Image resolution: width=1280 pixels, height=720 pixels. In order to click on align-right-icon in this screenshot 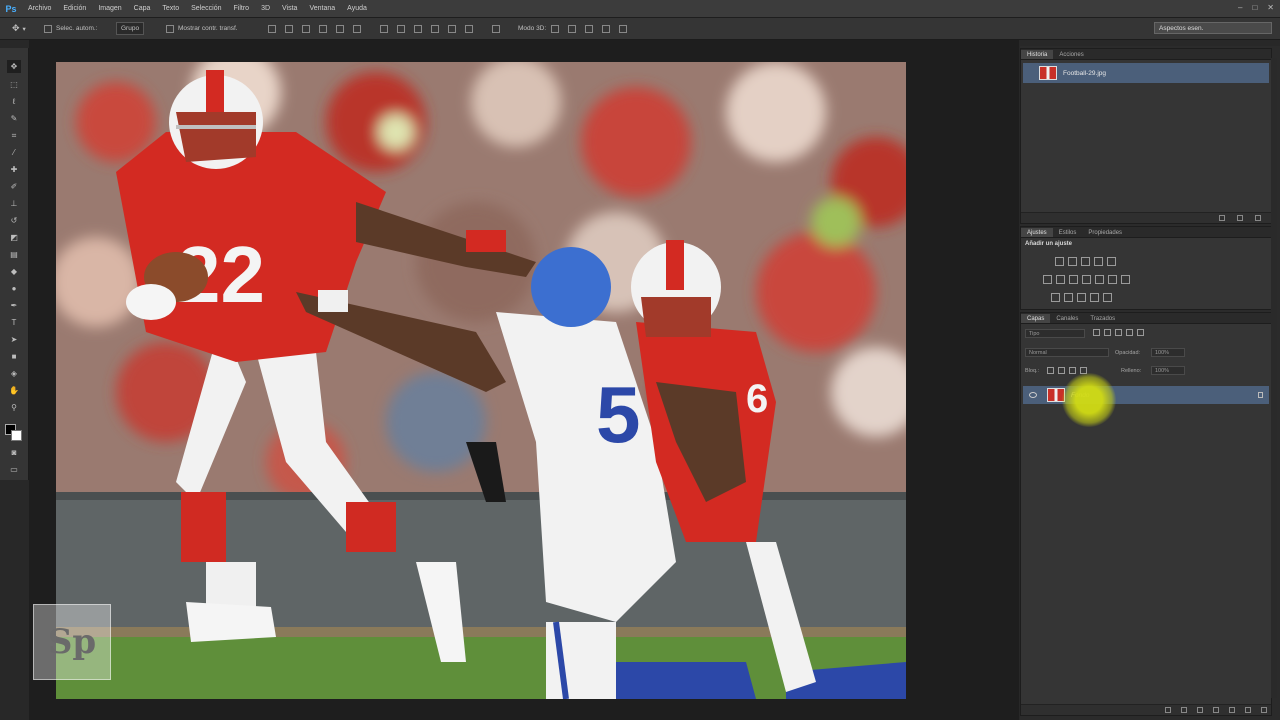, I will do `click(357, 28)`.